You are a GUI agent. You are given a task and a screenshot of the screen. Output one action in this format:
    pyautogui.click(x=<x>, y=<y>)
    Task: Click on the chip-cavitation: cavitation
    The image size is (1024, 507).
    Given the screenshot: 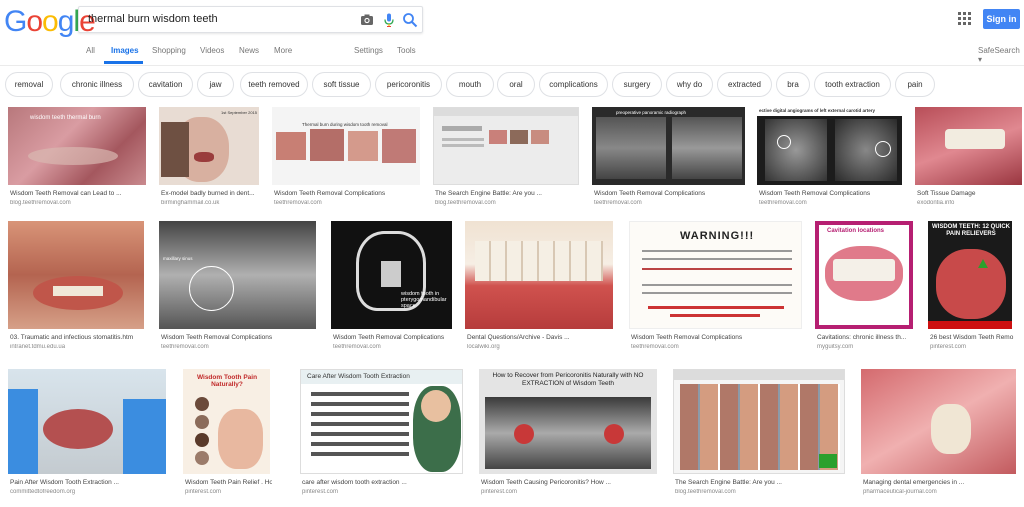 What is the action you would take?
    pyautogui.click(x=165, y=84)
    